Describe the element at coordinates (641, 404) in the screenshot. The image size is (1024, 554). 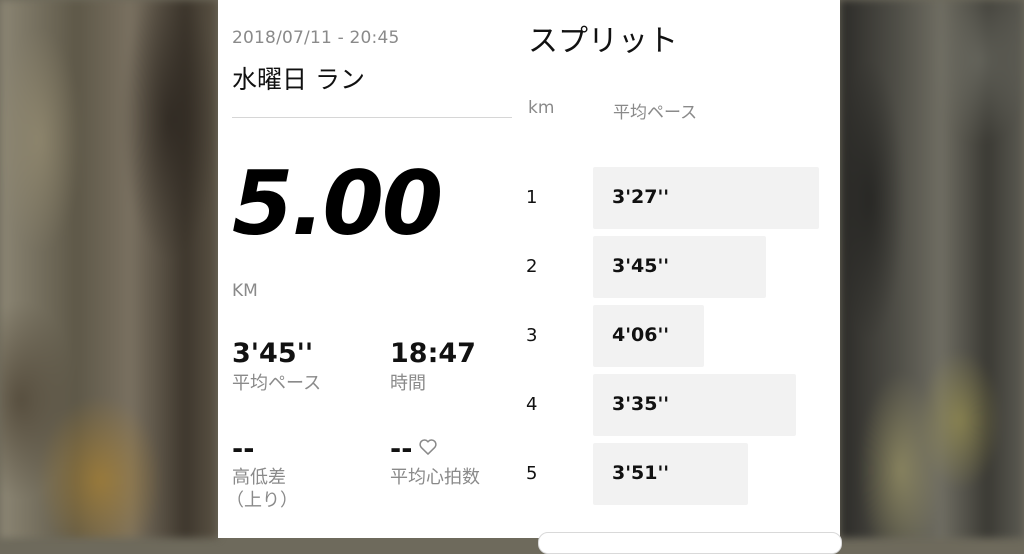
I see `split-pace: 3'35''` at that location.